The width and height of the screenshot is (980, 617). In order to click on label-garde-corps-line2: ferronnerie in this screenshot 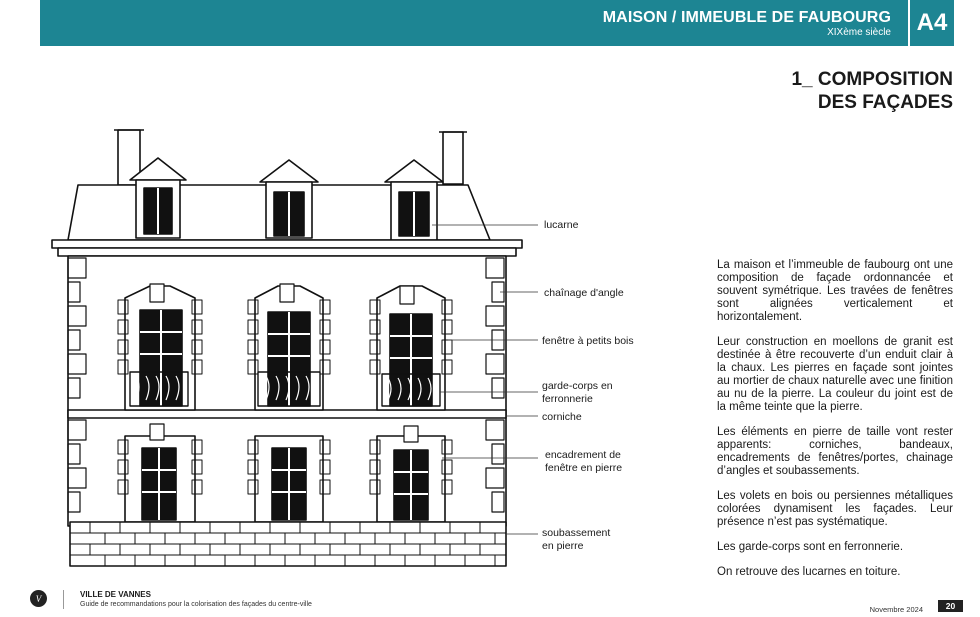, I will do `click(567, 399)`.